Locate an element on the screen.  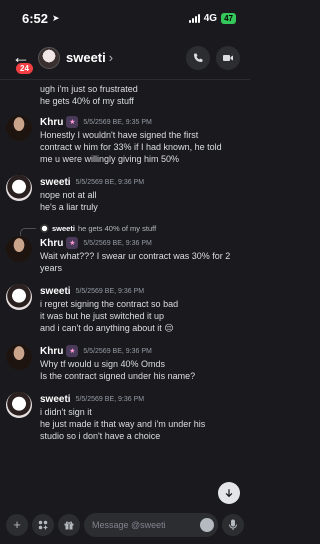
apps-icon is located at coordinates (43, 525).